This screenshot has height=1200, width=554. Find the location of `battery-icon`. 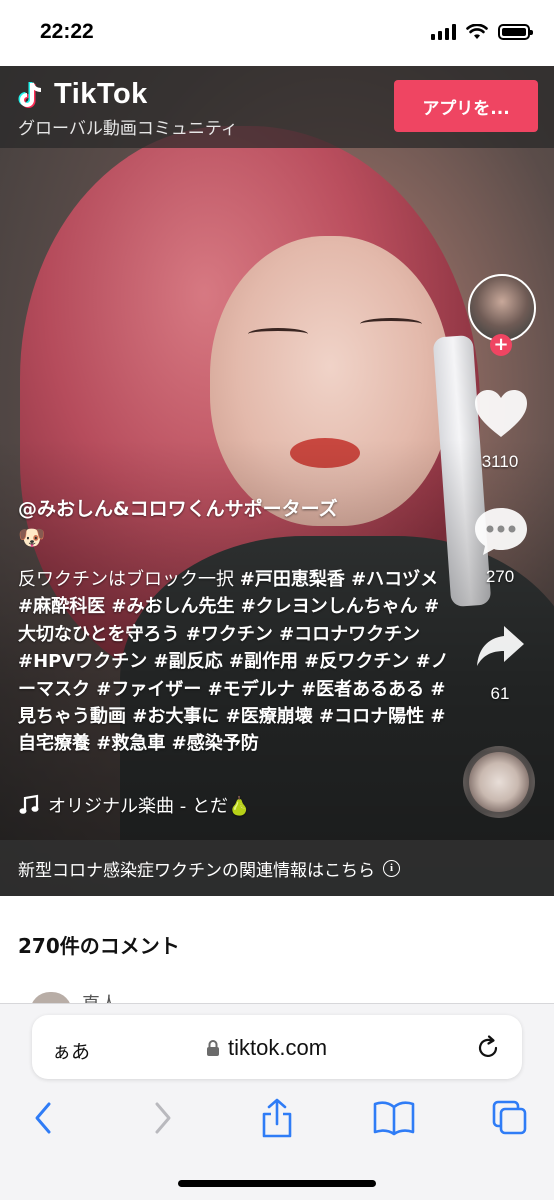

battery-icon is located at coordinates (515, 32).